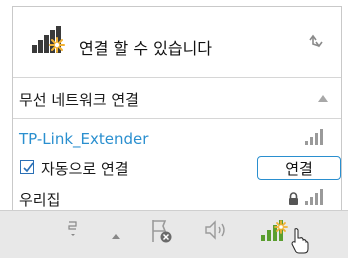 Image resolution: width=348 pixels, height=258 pixels. Describe the element at coordinates (299, 168) in the screenshot. I see `connect-button: 연결` at that location.